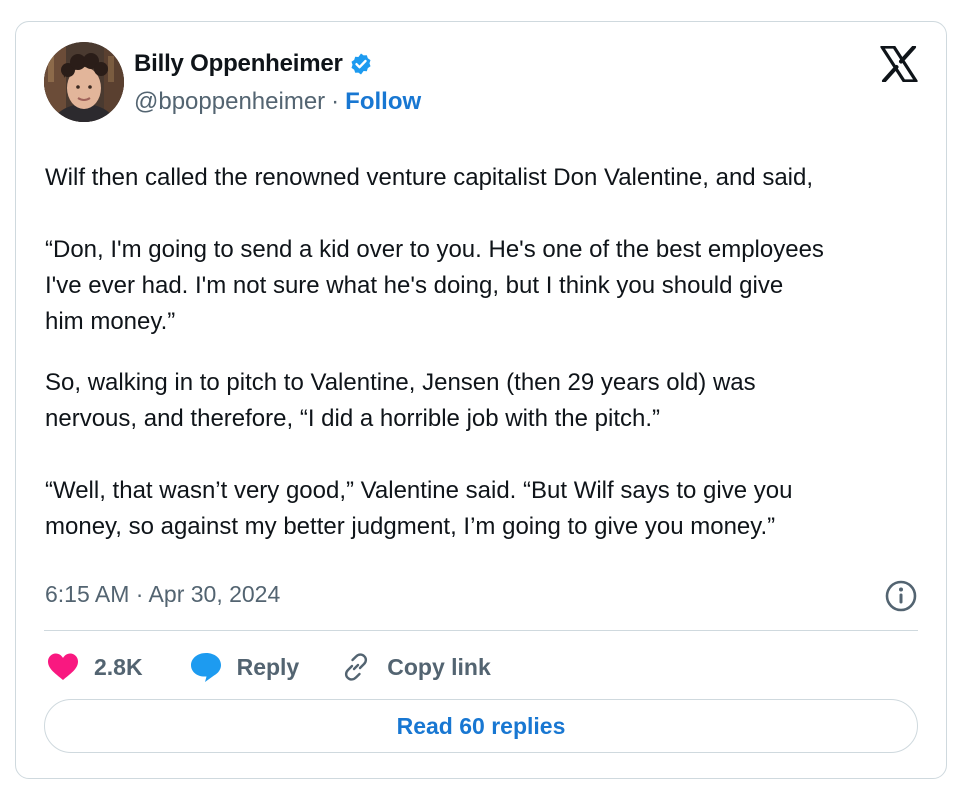 The height and width of the screenshot is (796, 964). I want to click on action-bar: 2.8K Reply Copy link, so click(268, 667).